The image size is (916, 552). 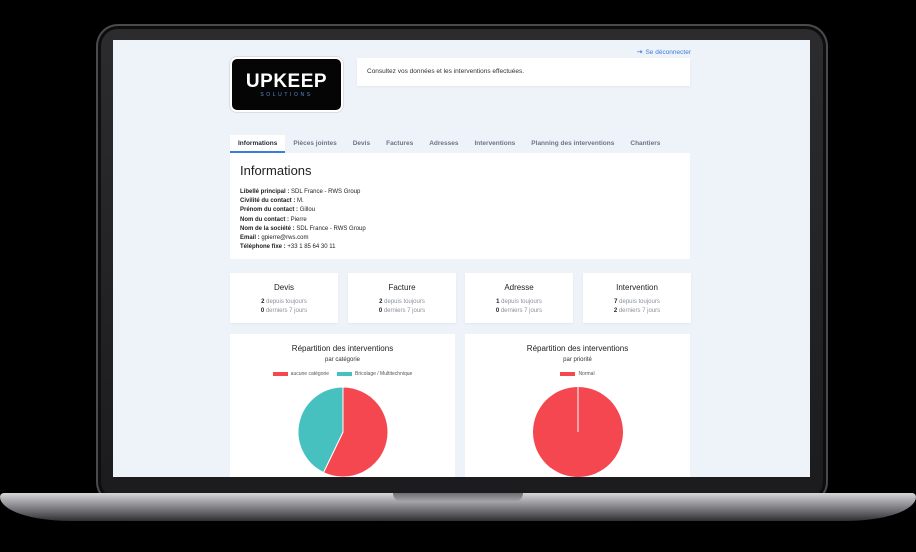 I want to click on info-label: Libellé principal :, so click(x=265, y=192).